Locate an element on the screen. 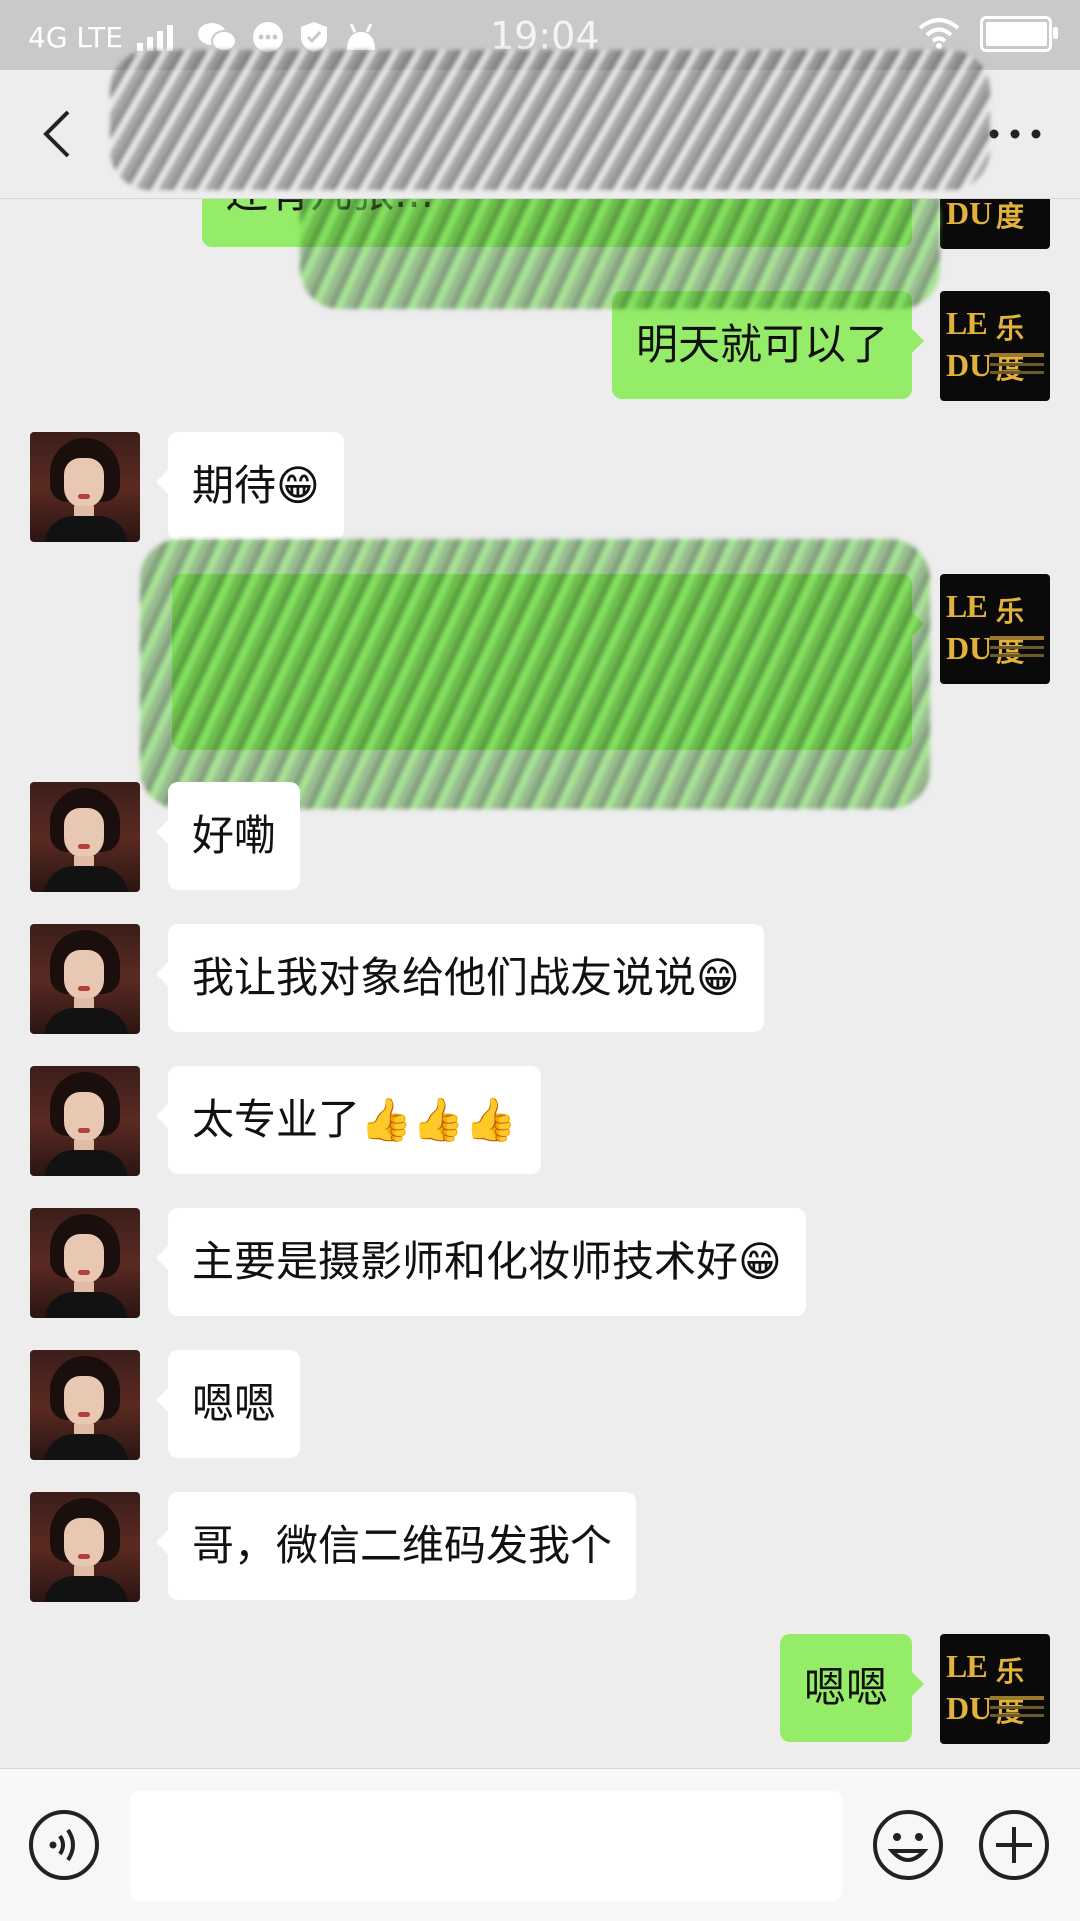  message-row: 好嘞 is located at coordinates (165, 837).